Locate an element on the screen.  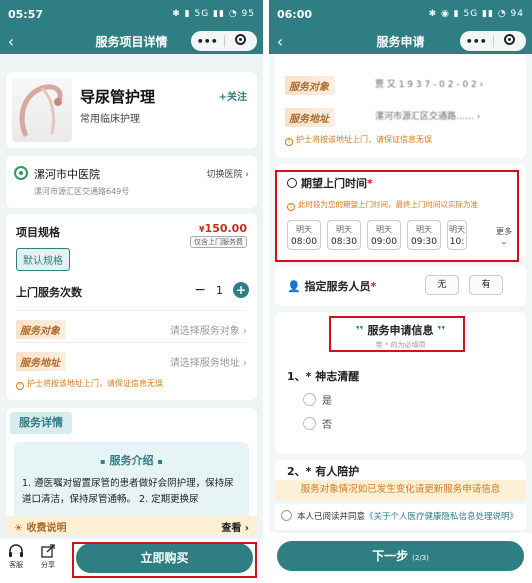
application-info-card: ❜❜ 服务申请信息 ❜❜ 带 * 的为必填项 1、* 神志清醒 是 否 is located at coordinates (400, 383).